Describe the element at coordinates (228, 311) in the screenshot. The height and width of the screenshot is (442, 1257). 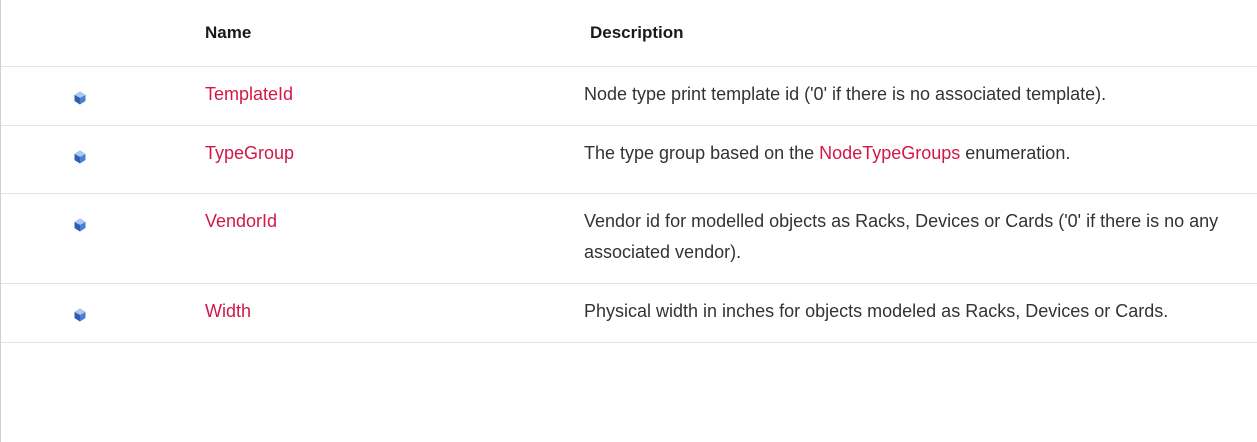
I see `member-link-width: Width` at that location.